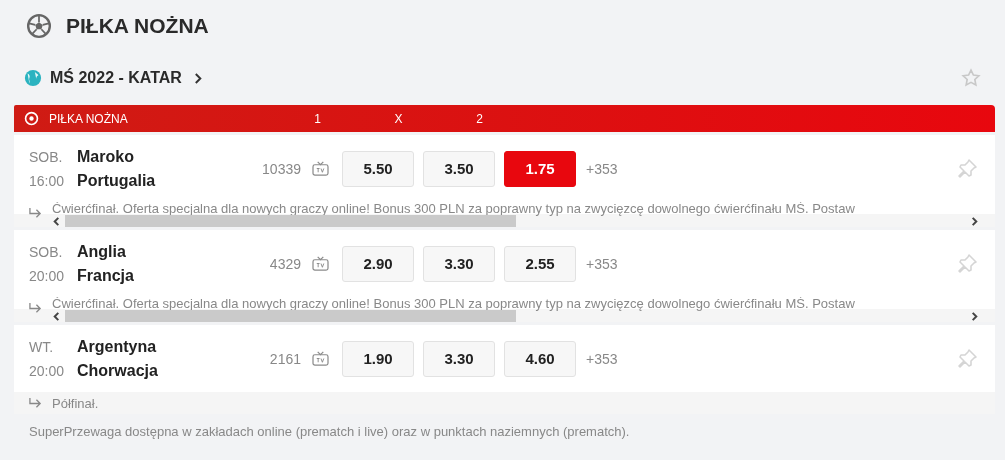 The image size is (1005, 460). I want to click on page-title: PIŁKA NOŻNA, so click(137, 26).